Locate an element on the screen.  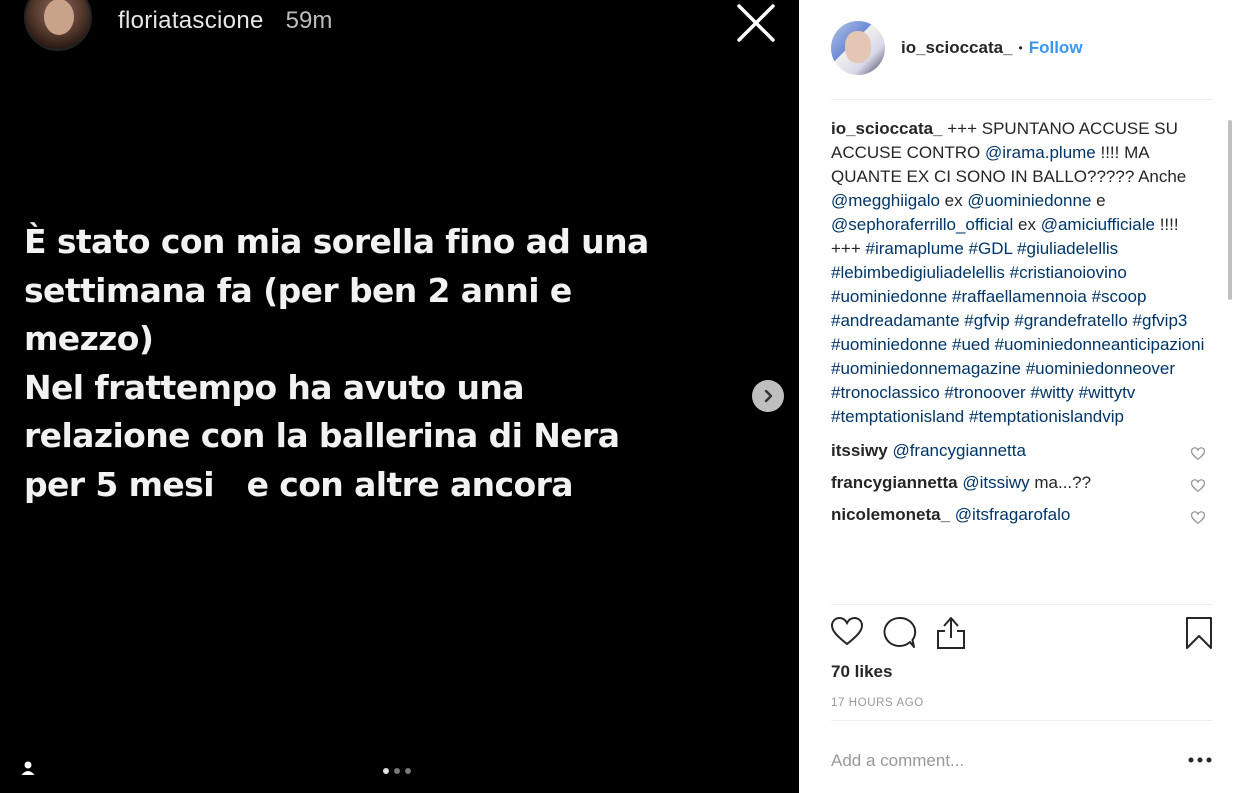
carousel-dots is located at coordinates (397, 771).